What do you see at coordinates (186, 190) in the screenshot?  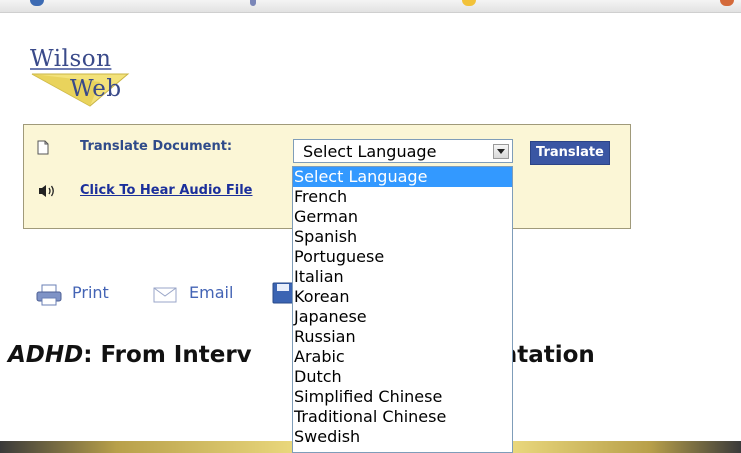 I see `hear-audio-link: Click To Hear Audio File` at bounding box center [186, 190].